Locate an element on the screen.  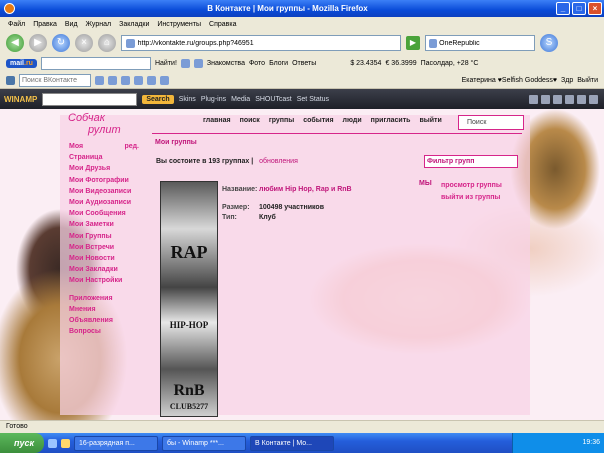
sidebar-item-audio: Мои Аудиозаписи is located at coordinates (104, 202).